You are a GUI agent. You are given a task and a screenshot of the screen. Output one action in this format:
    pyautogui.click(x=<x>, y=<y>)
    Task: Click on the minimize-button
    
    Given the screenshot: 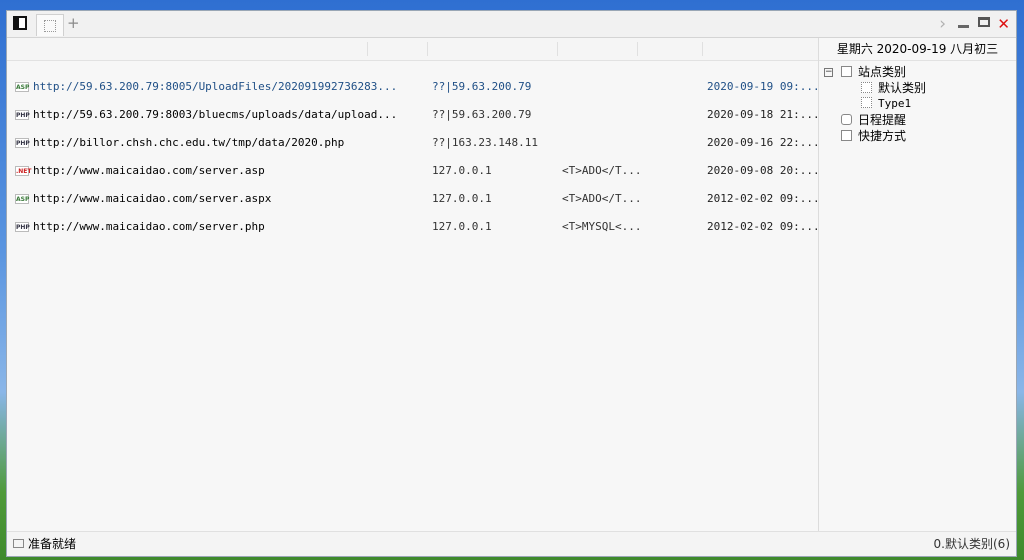 What is the action you would take?
    pyautogui.click(x=963, y=26)
    